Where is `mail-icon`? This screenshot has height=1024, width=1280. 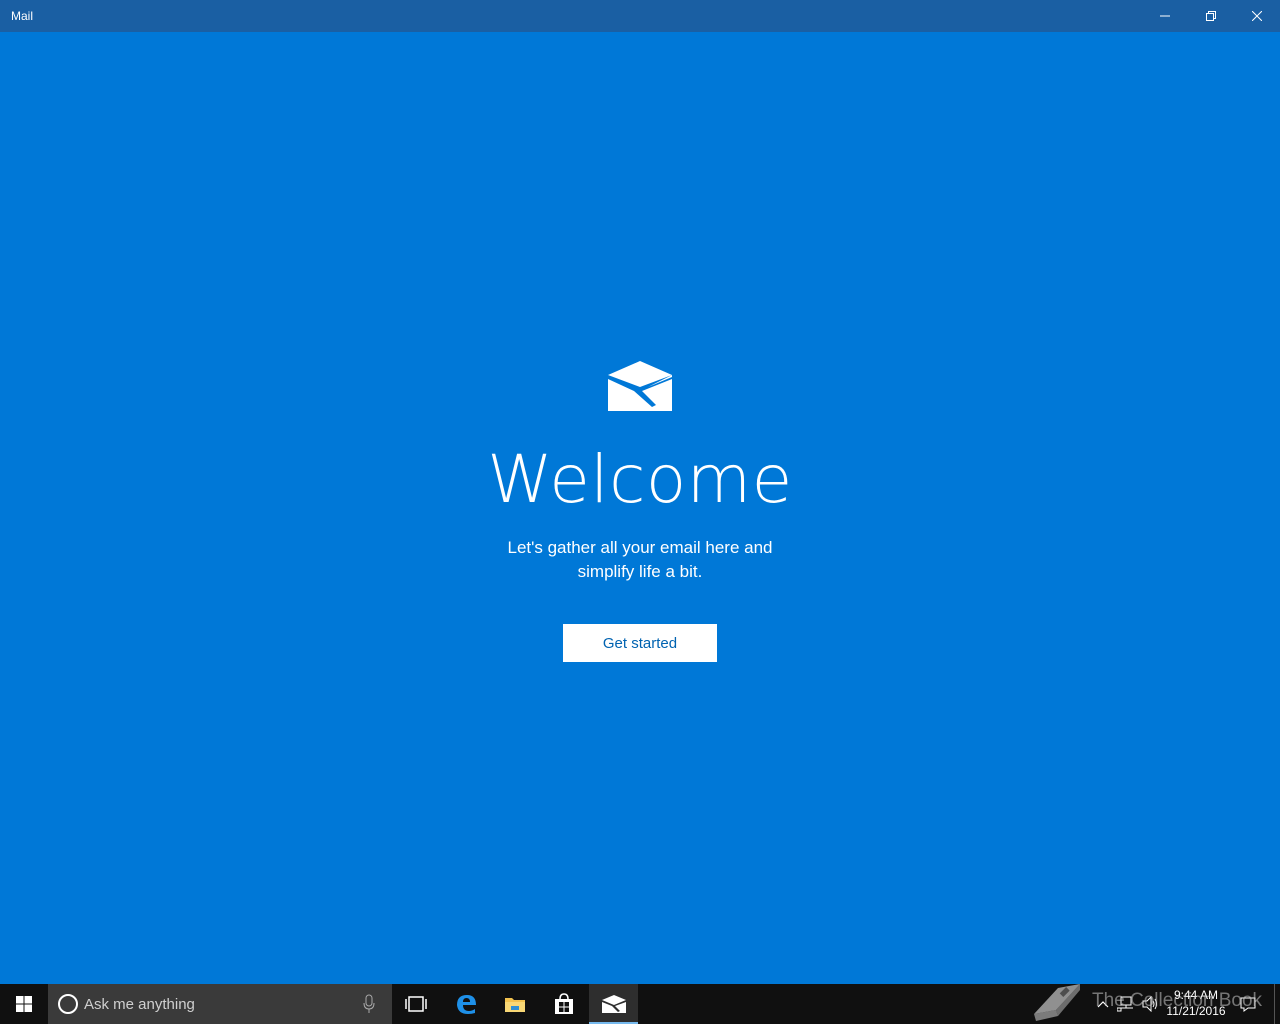 mail-icon is located at coordinates (613, 1004).